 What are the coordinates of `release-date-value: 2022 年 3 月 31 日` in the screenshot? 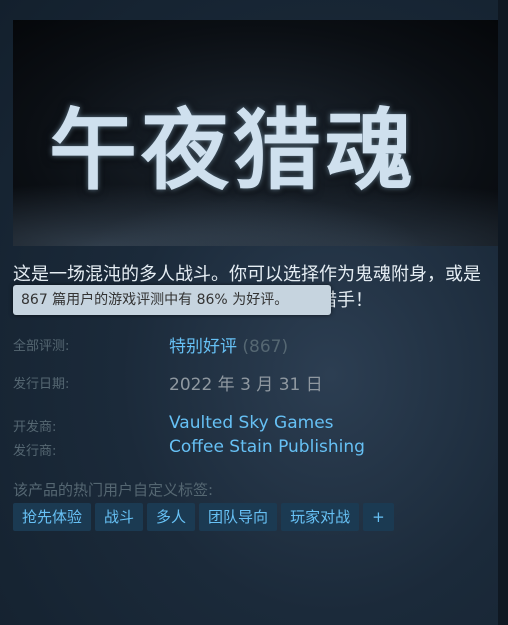 It's located at (246, 385).